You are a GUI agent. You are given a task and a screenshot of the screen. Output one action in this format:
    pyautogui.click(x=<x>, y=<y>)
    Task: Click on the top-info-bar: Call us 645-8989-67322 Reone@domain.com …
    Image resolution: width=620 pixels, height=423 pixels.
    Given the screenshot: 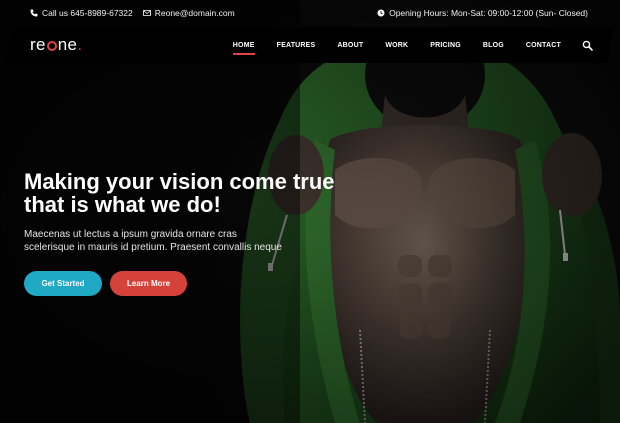 What is the action you would take?
    pyautogui.click(x=310, y=13)
    